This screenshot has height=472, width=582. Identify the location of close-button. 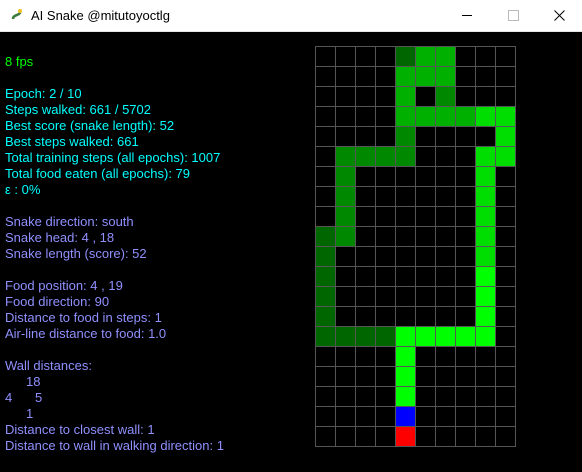
(559, 15).